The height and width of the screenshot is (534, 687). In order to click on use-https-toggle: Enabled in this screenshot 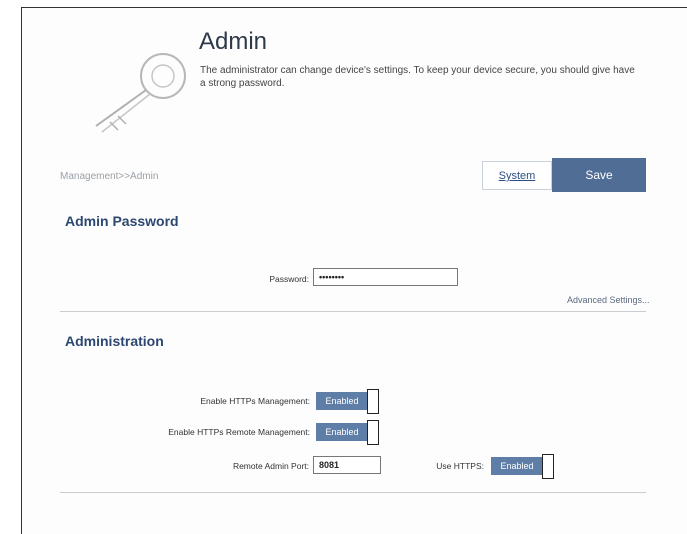, I will do `click(522, 466)`.